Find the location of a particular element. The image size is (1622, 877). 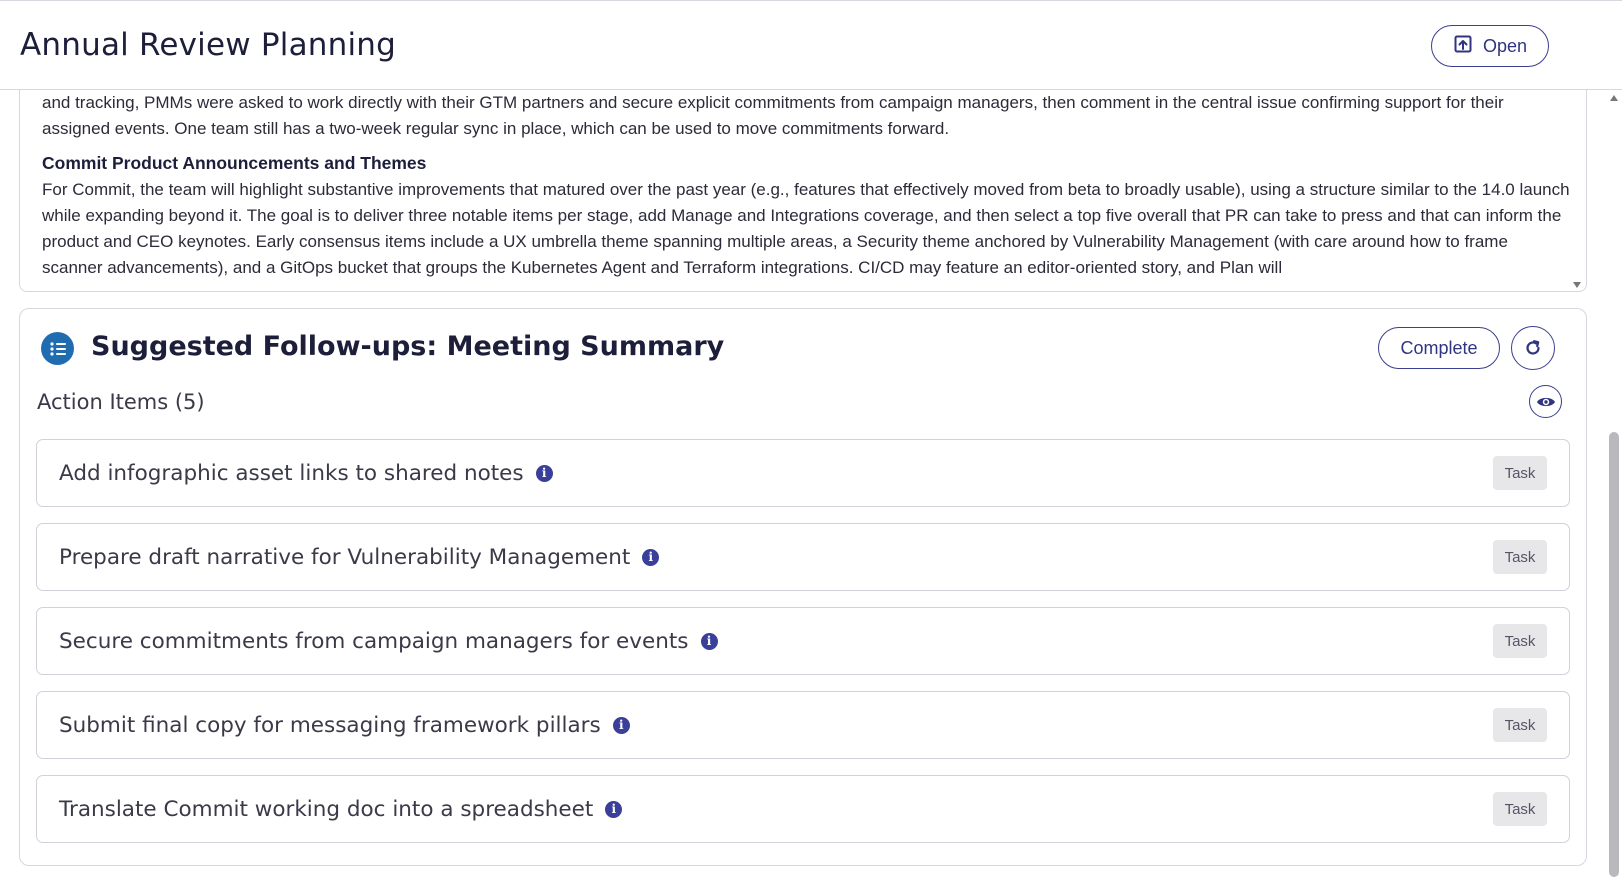

toggle-visibility-button is located at coordinates (1545, 401).